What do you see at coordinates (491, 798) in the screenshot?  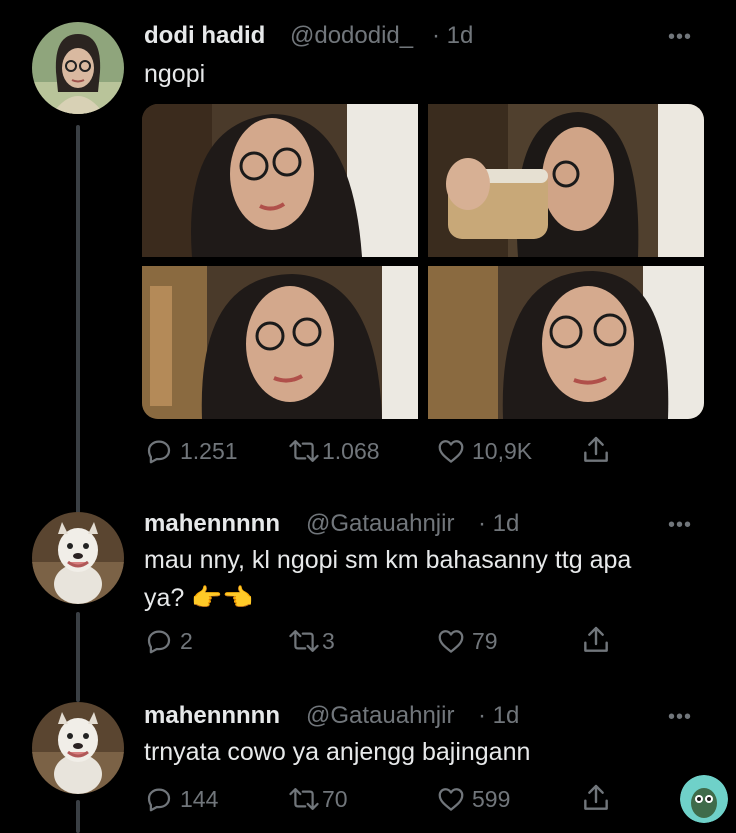 I see `like-count: 599` at bounding box center [491, 798].